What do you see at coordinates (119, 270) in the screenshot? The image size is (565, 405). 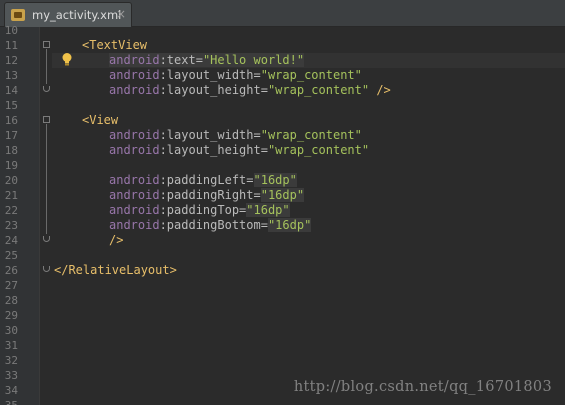 I see `xml-tag: RelativeLayout` at bounding box center [119, 270].